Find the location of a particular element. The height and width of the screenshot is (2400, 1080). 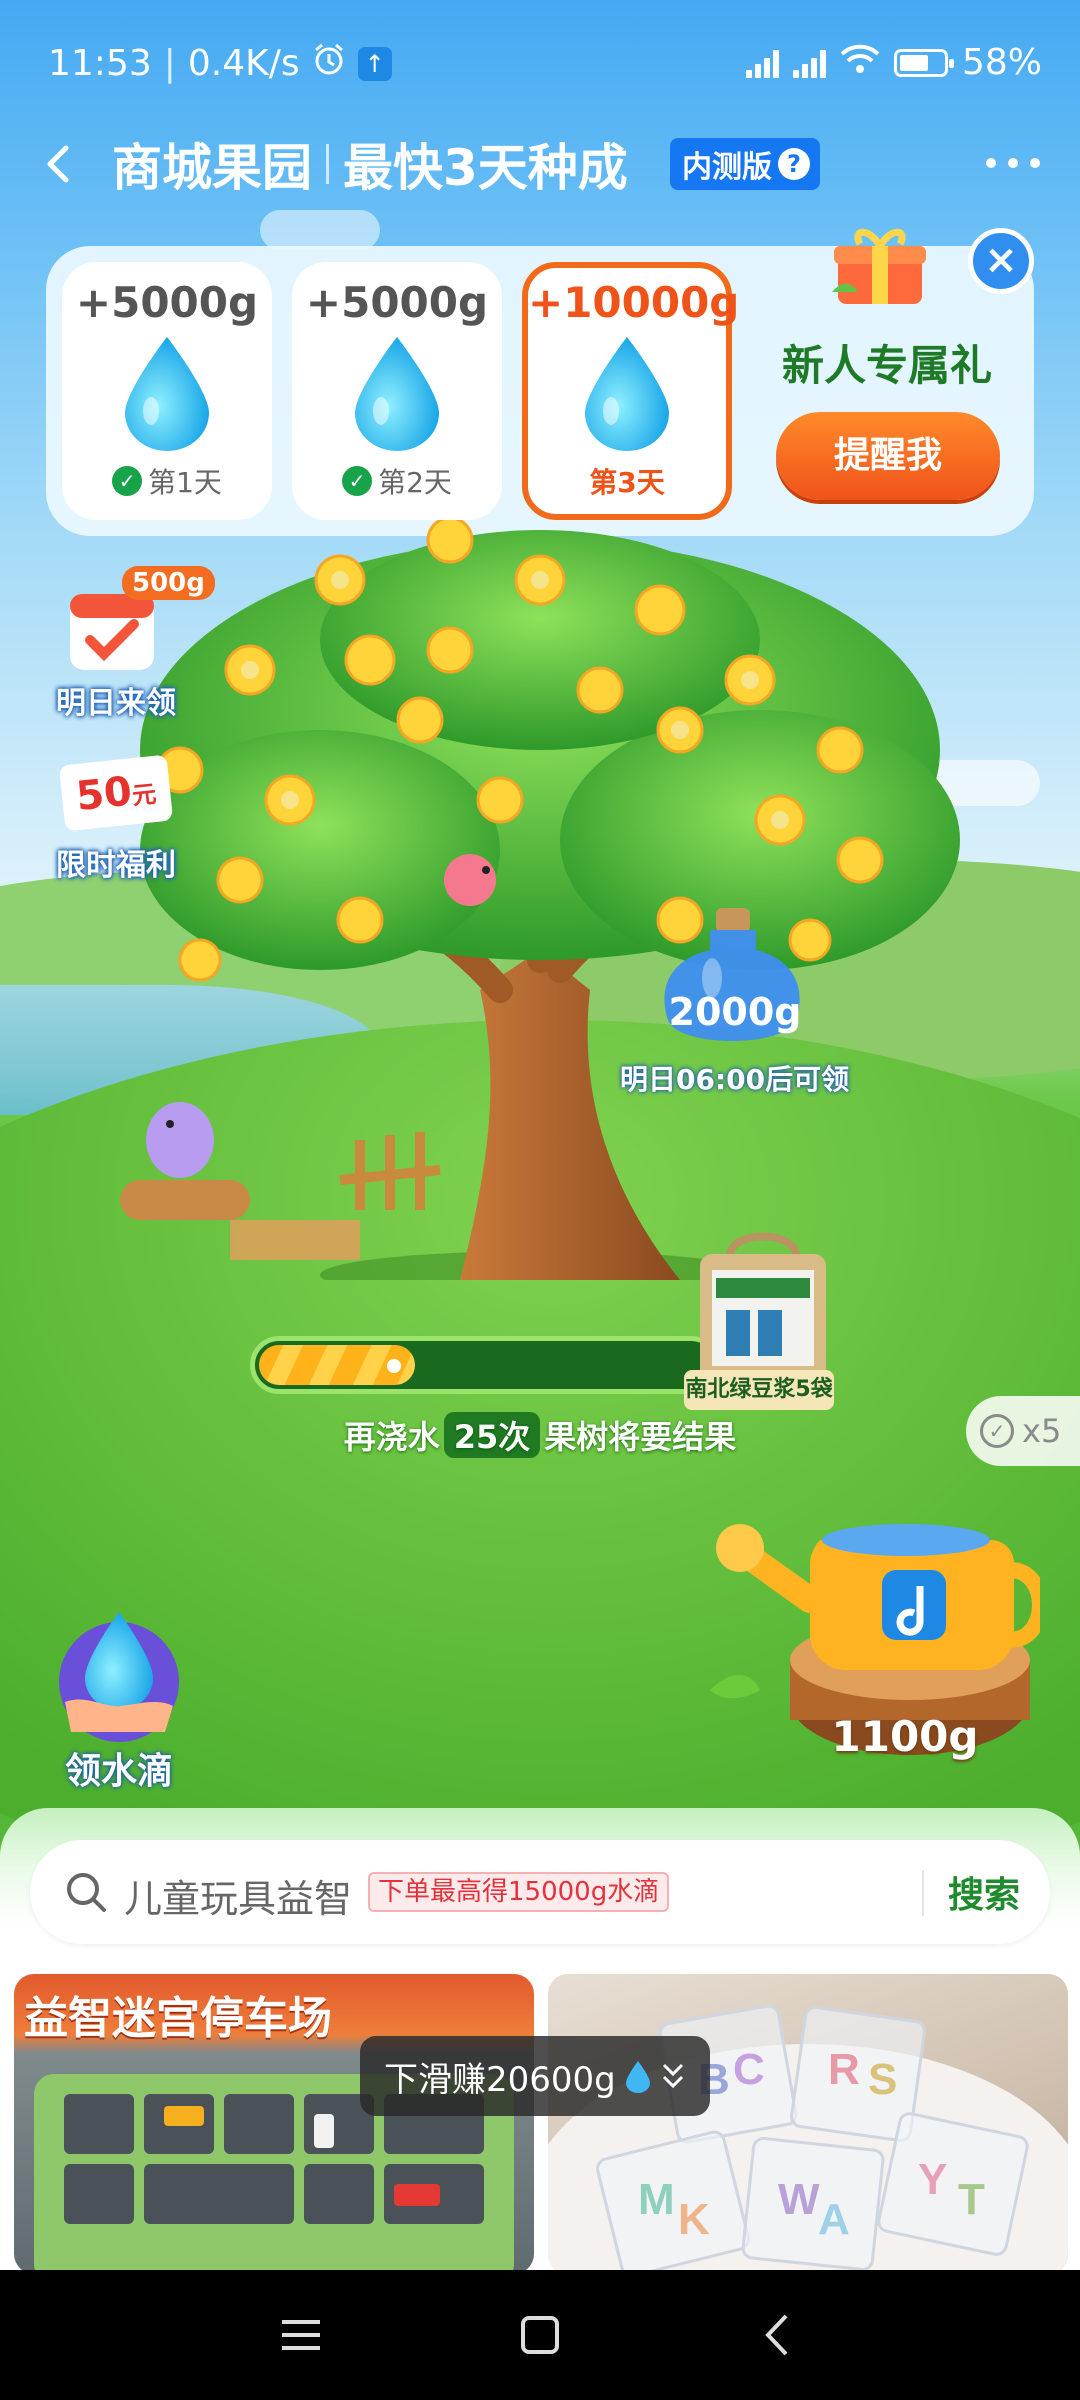

product-card: BC RS MK WA YT is located at coordinates (808, 2124).